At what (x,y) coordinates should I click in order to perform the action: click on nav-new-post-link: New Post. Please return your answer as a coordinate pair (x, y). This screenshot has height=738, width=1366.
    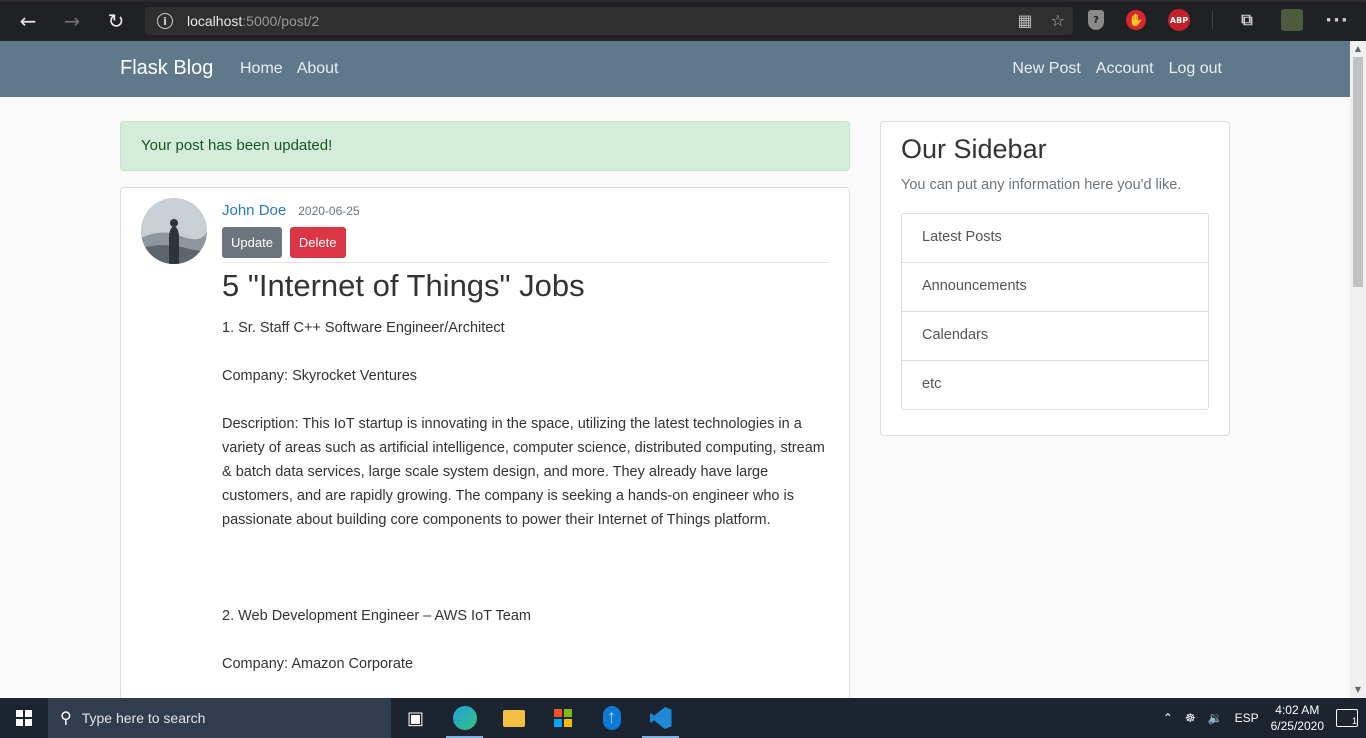
    Looking at the image, I should click on (1046, 69).